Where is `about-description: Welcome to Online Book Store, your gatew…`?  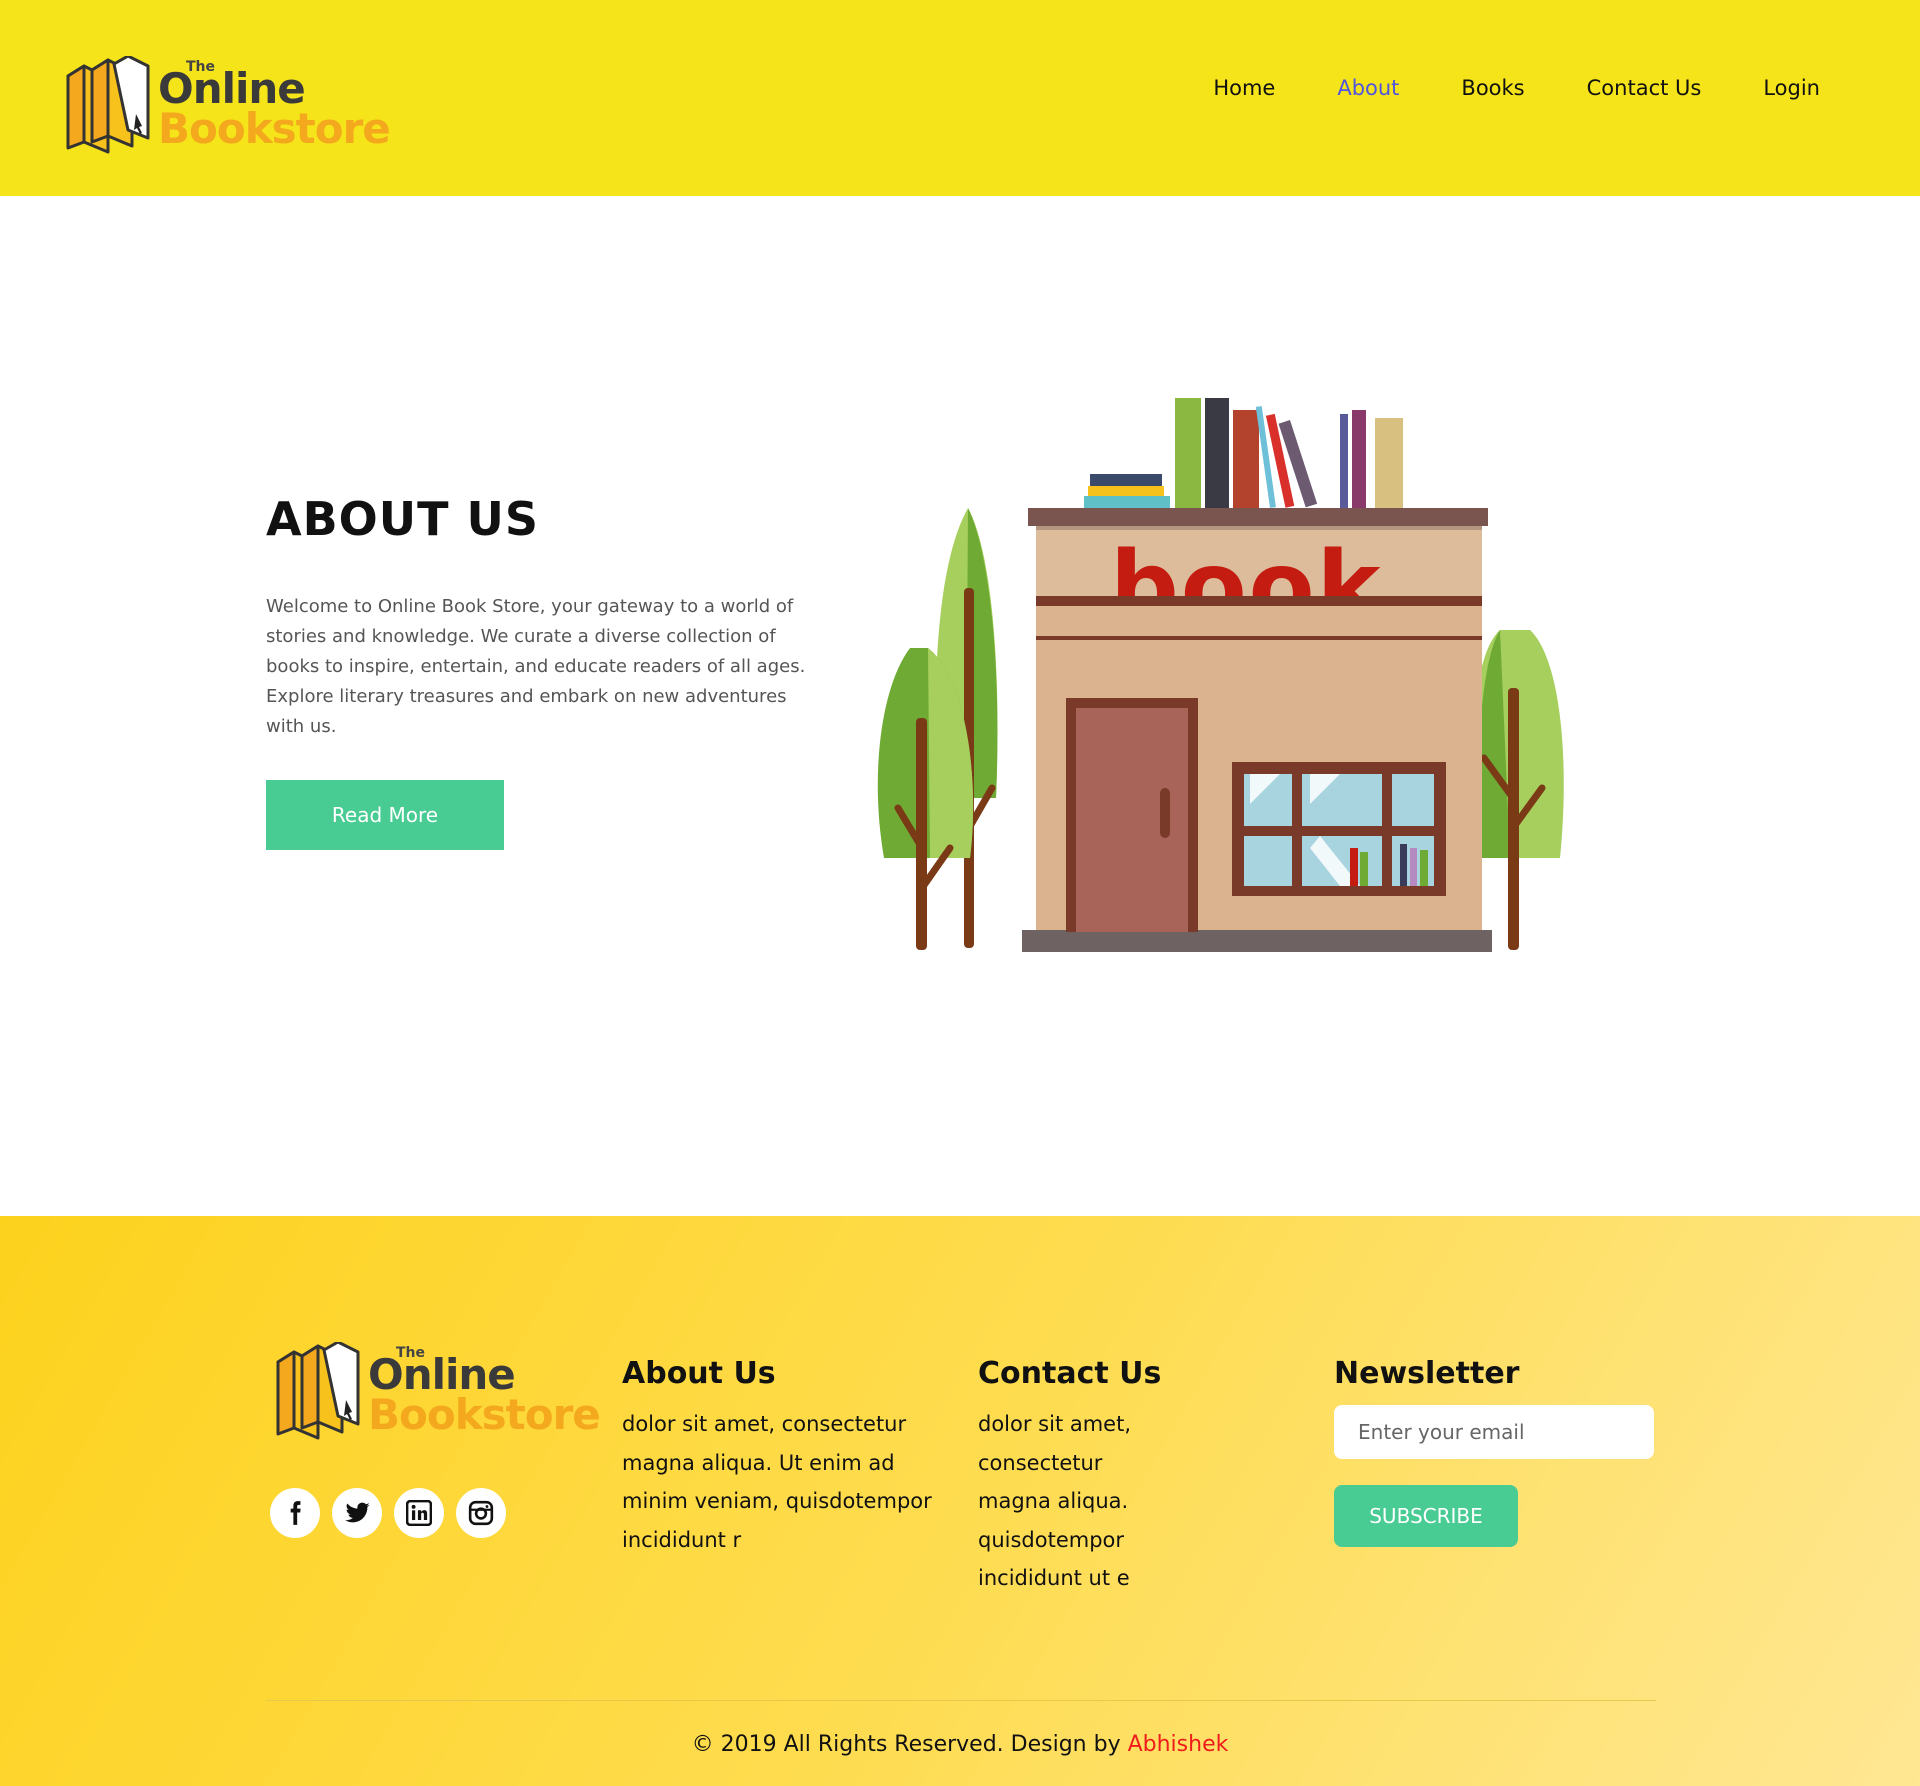
about-description: Welcome to Online Book Store, your gatew… is located at coordinates (536, 666).